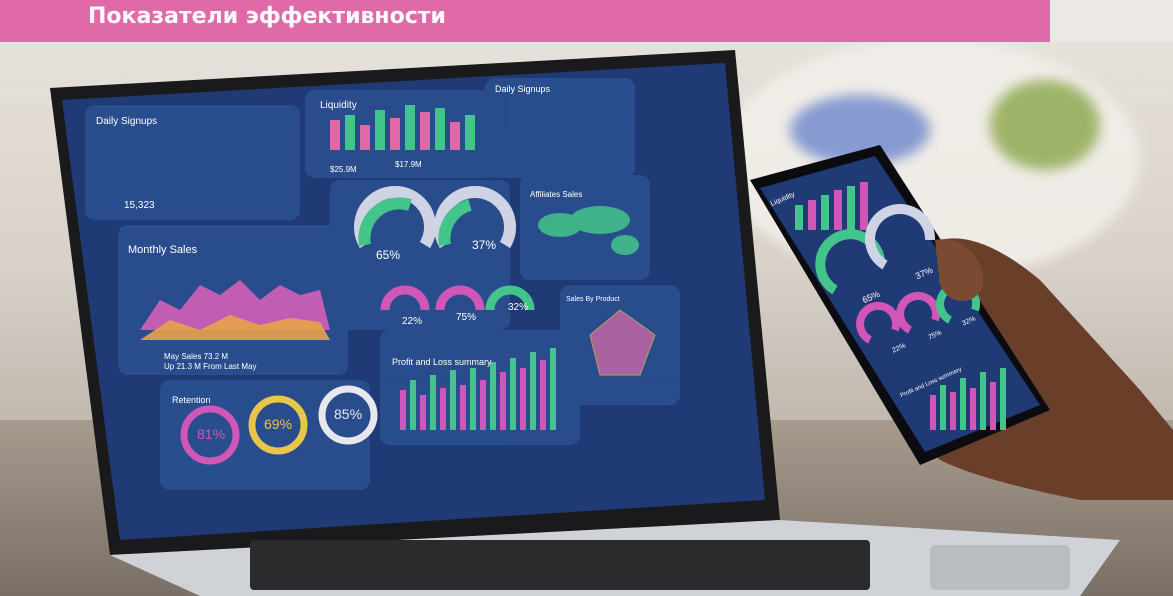 This screenshot has width=1173, height=596. I want to click on header-right-panel, so click(1111, 21).